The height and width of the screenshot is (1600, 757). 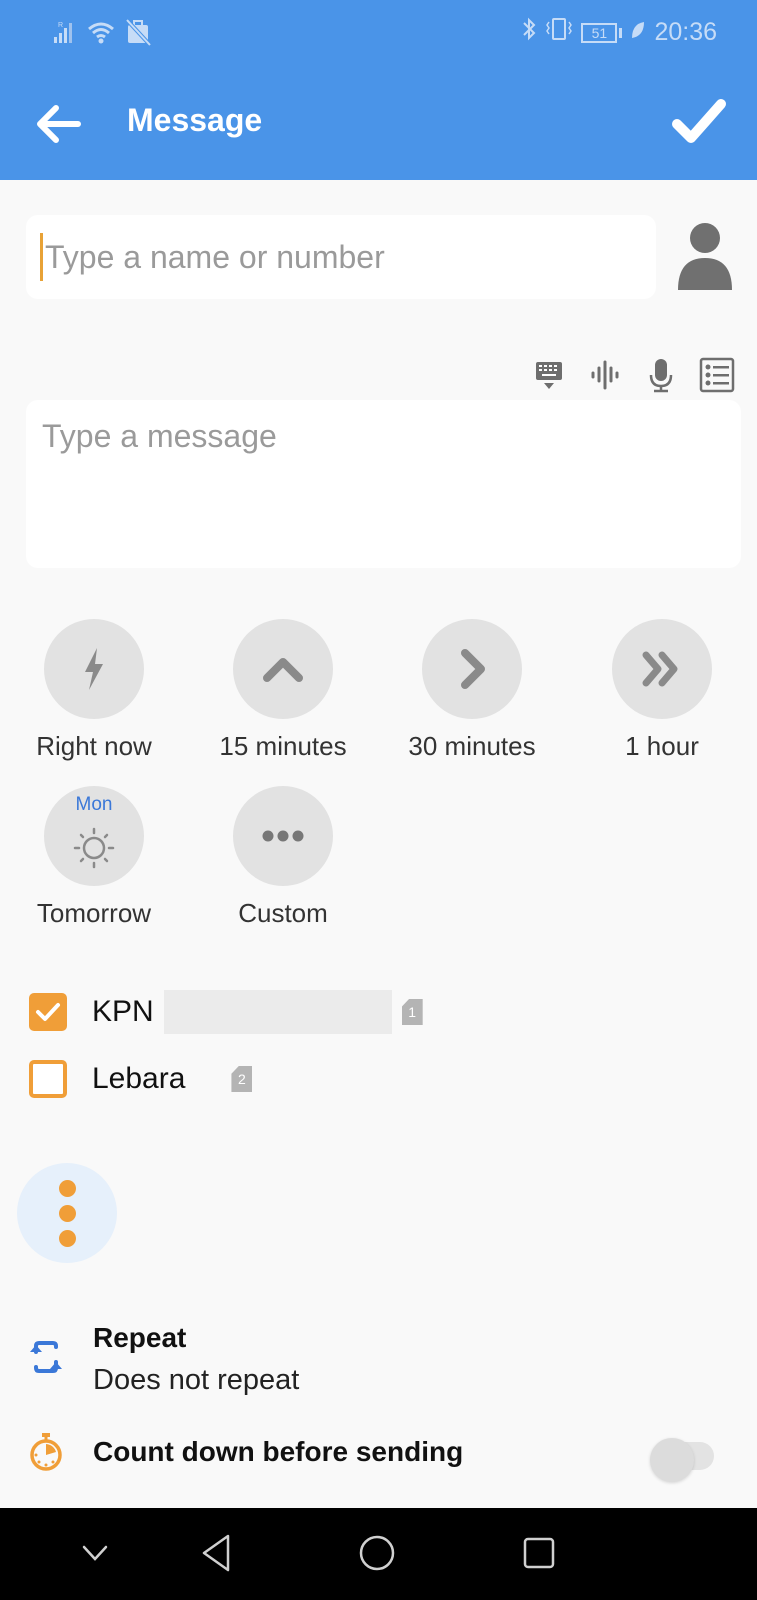 I want to click on back-triangle-icon, so click(x=216, y=1553).